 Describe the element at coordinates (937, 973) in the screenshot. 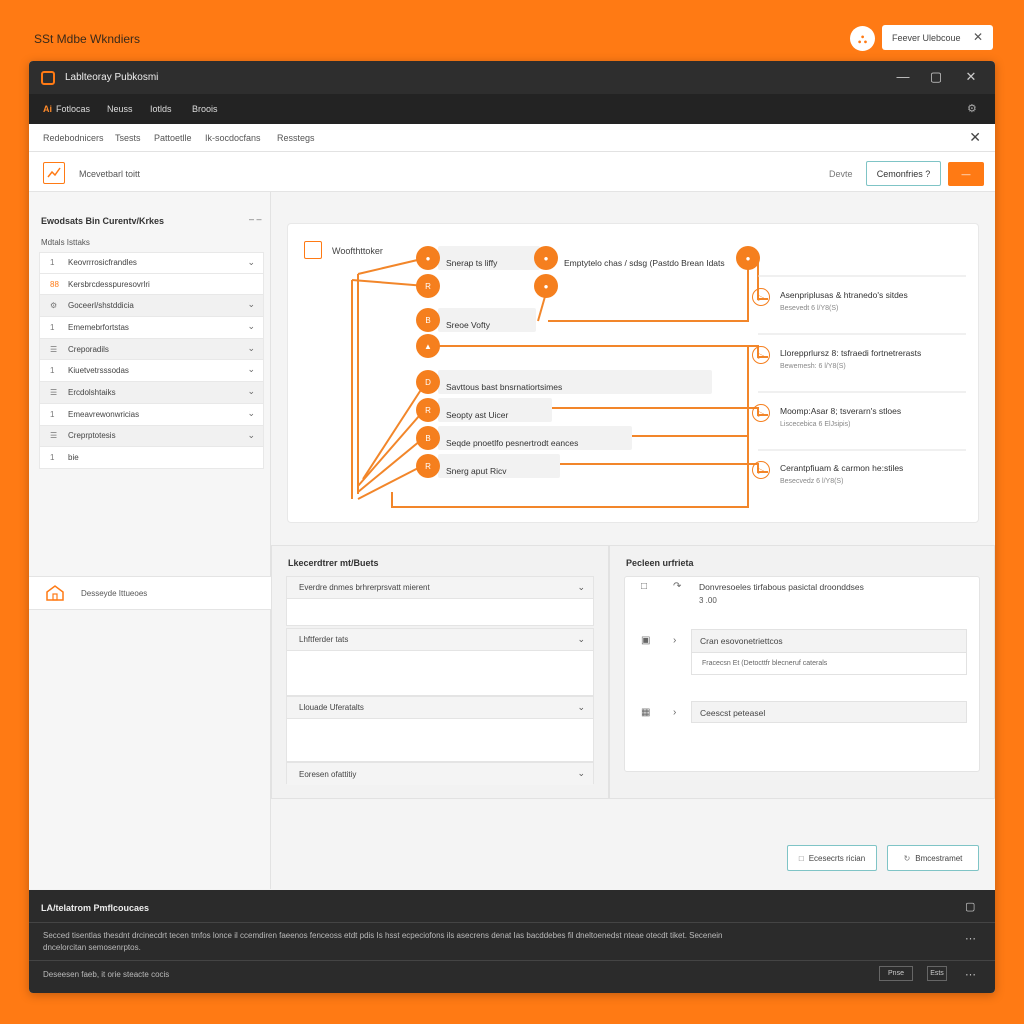

I see `console-tests-button: Ests` at that location.